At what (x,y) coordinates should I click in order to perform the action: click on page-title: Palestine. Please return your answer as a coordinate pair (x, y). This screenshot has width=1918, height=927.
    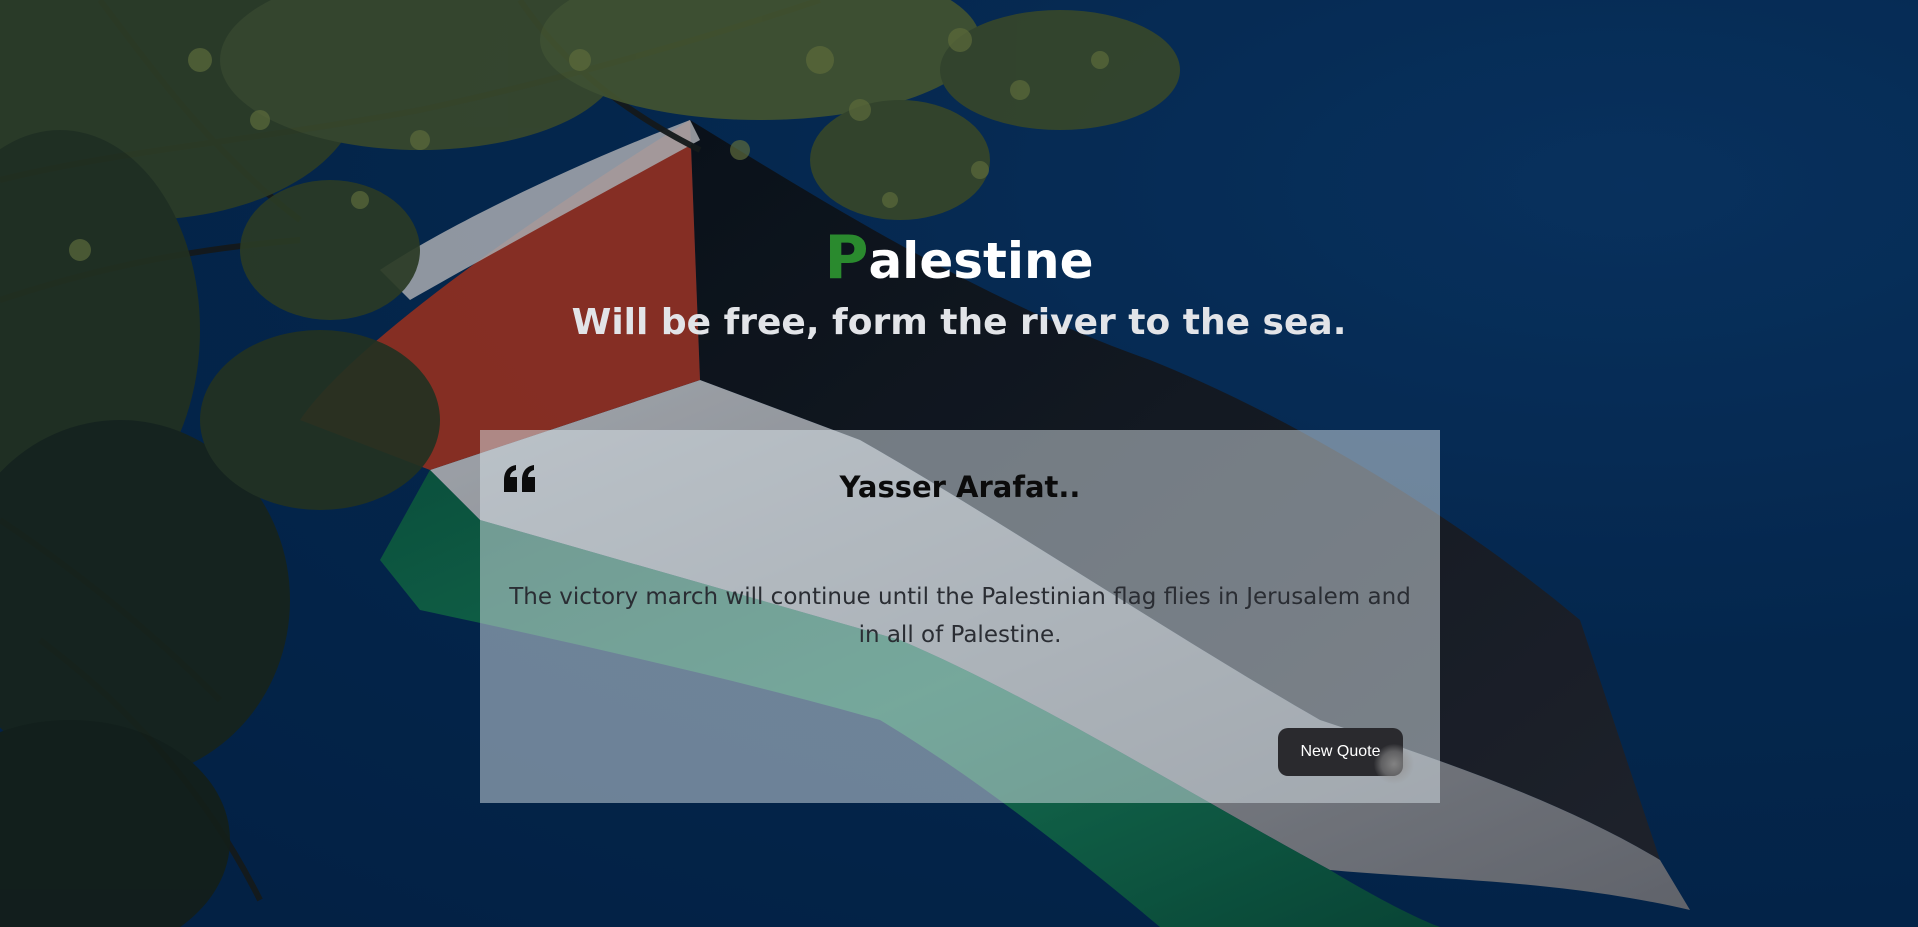
    Looking at the image, I should click on (959, 259).